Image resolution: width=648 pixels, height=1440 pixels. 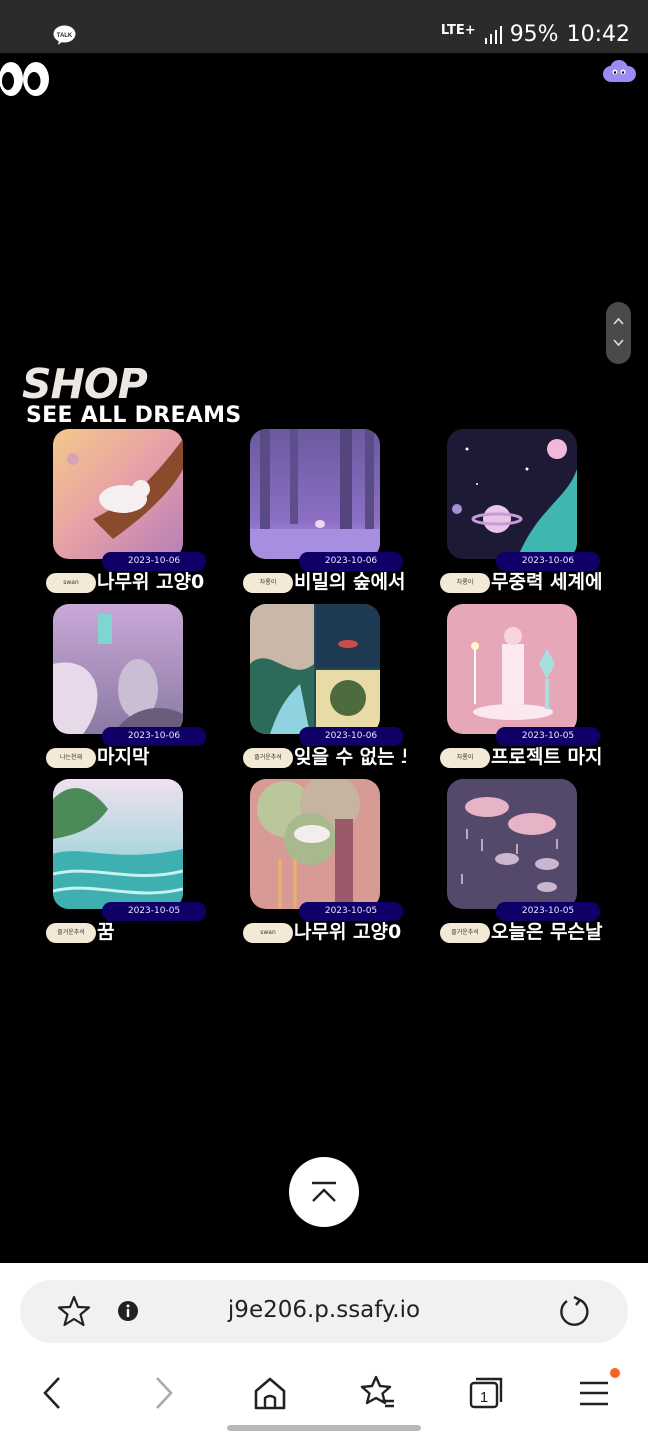 What do you see at coordinates (324, 1351) in the screenshot?
I see `browser-toolbar: j9e206.p.ssafy.io 1` at bounding box center [324, 1351].